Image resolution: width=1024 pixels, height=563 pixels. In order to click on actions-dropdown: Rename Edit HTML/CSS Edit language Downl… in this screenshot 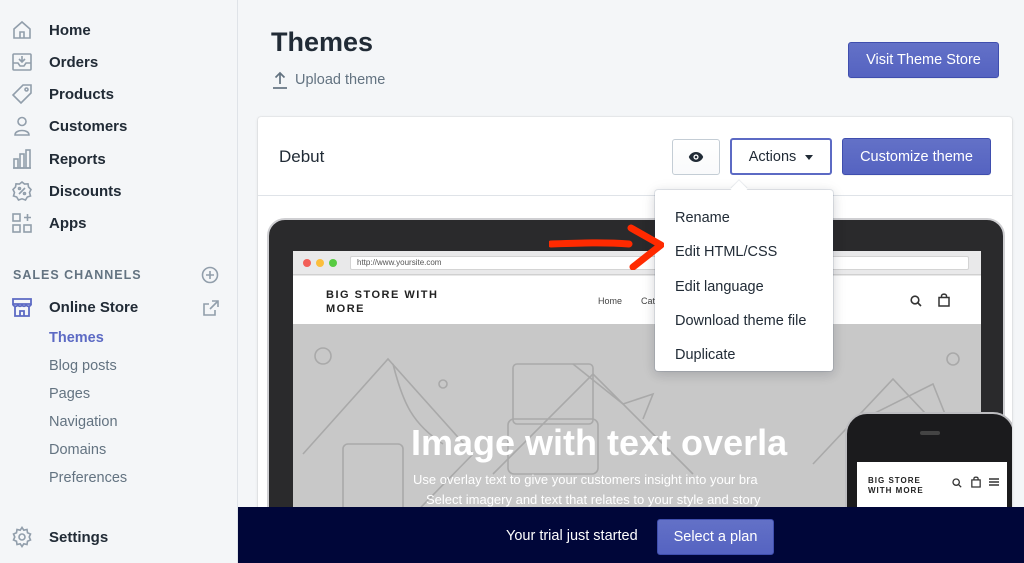, I will do `click(744, 280)`.